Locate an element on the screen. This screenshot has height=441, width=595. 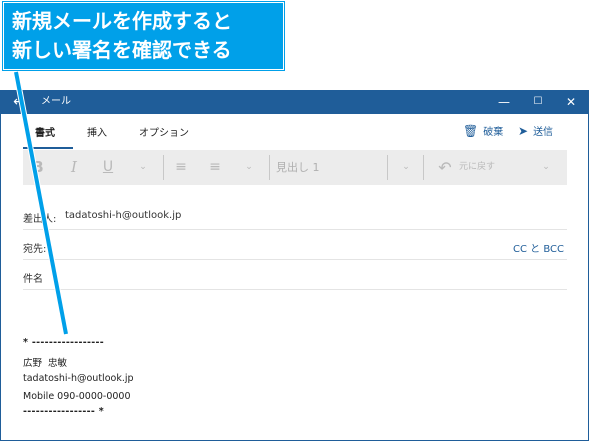
tab-insert: 挿入 is located at coordinates (97, 133).